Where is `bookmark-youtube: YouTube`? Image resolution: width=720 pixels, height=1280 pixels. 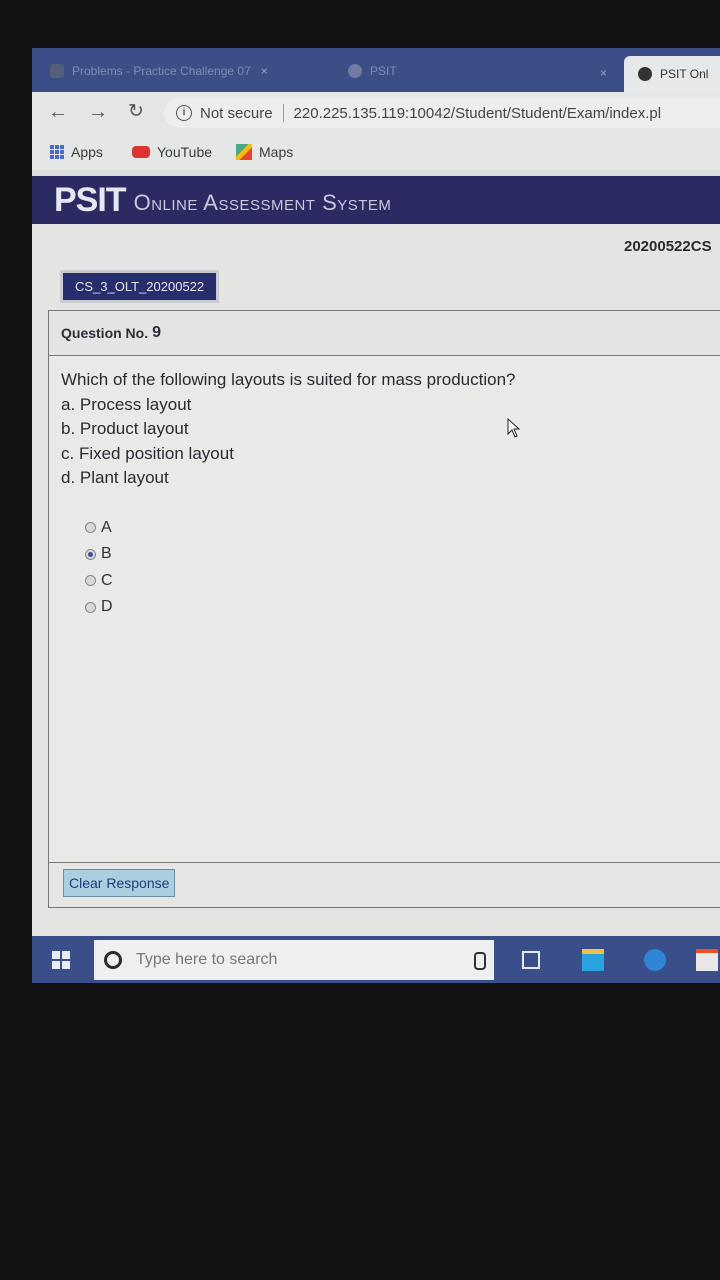
bookmark-youtube: YouTube is located at coordinates (172, 152).